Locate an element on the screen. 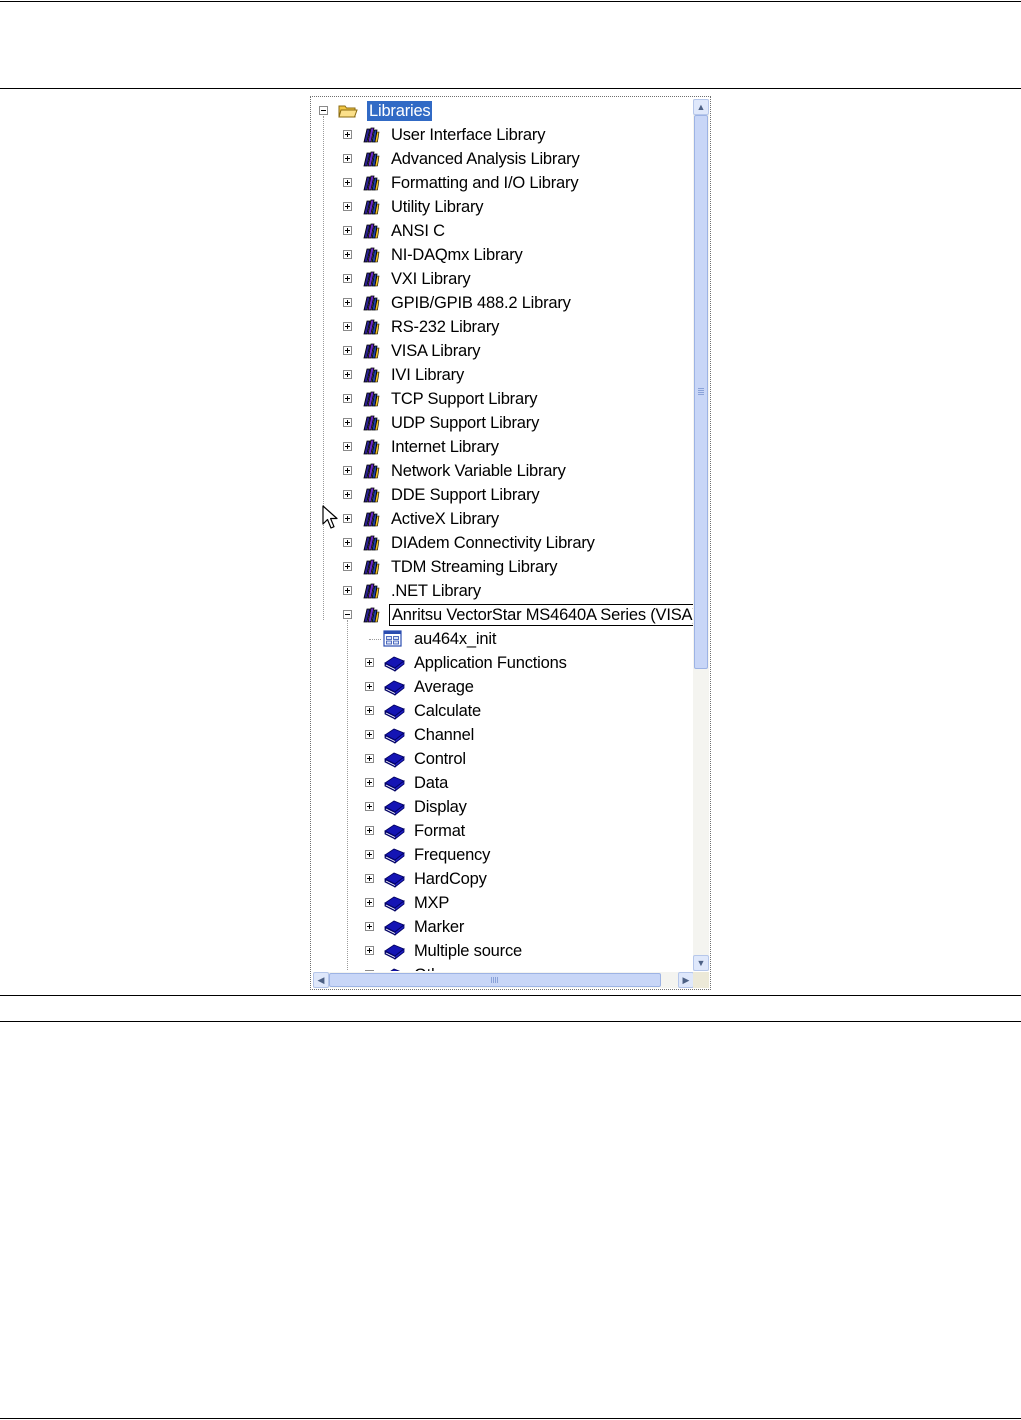  tree-item-function-class: au464x_init is located at coordinates (503, 640).